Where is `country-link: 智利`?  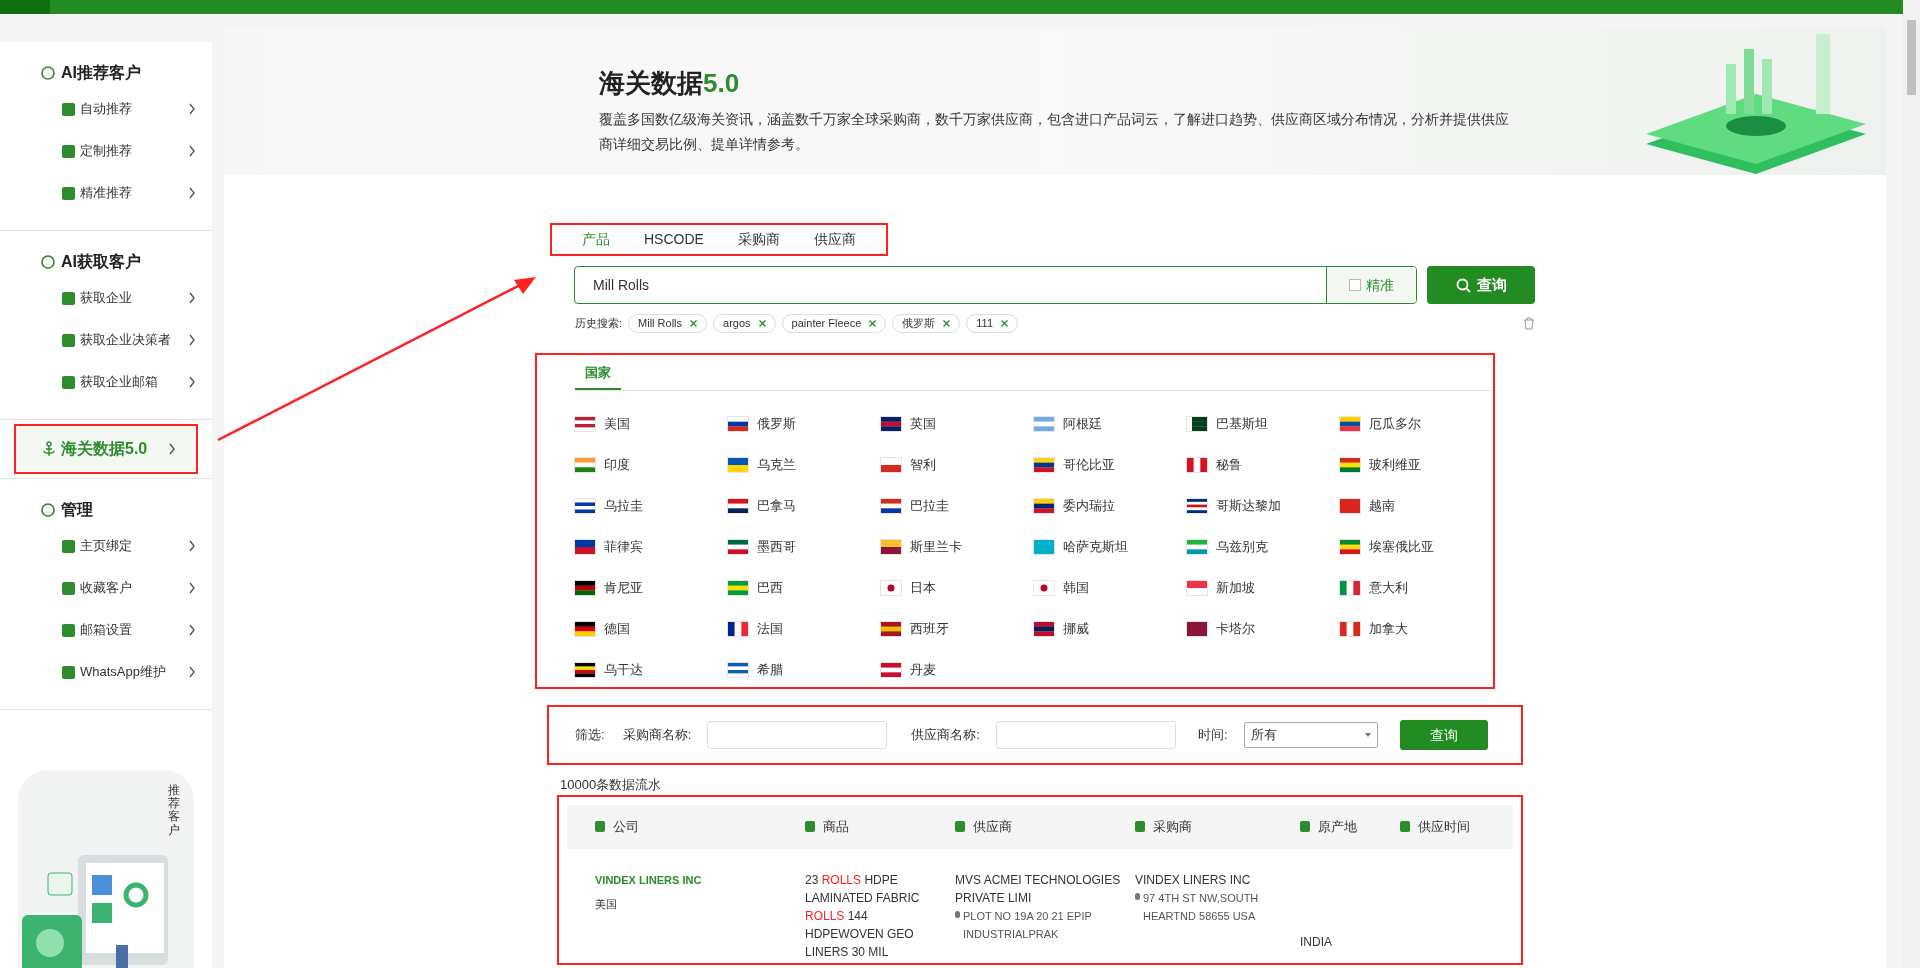 country-link: 智利 is located at coordinates (923, 465).